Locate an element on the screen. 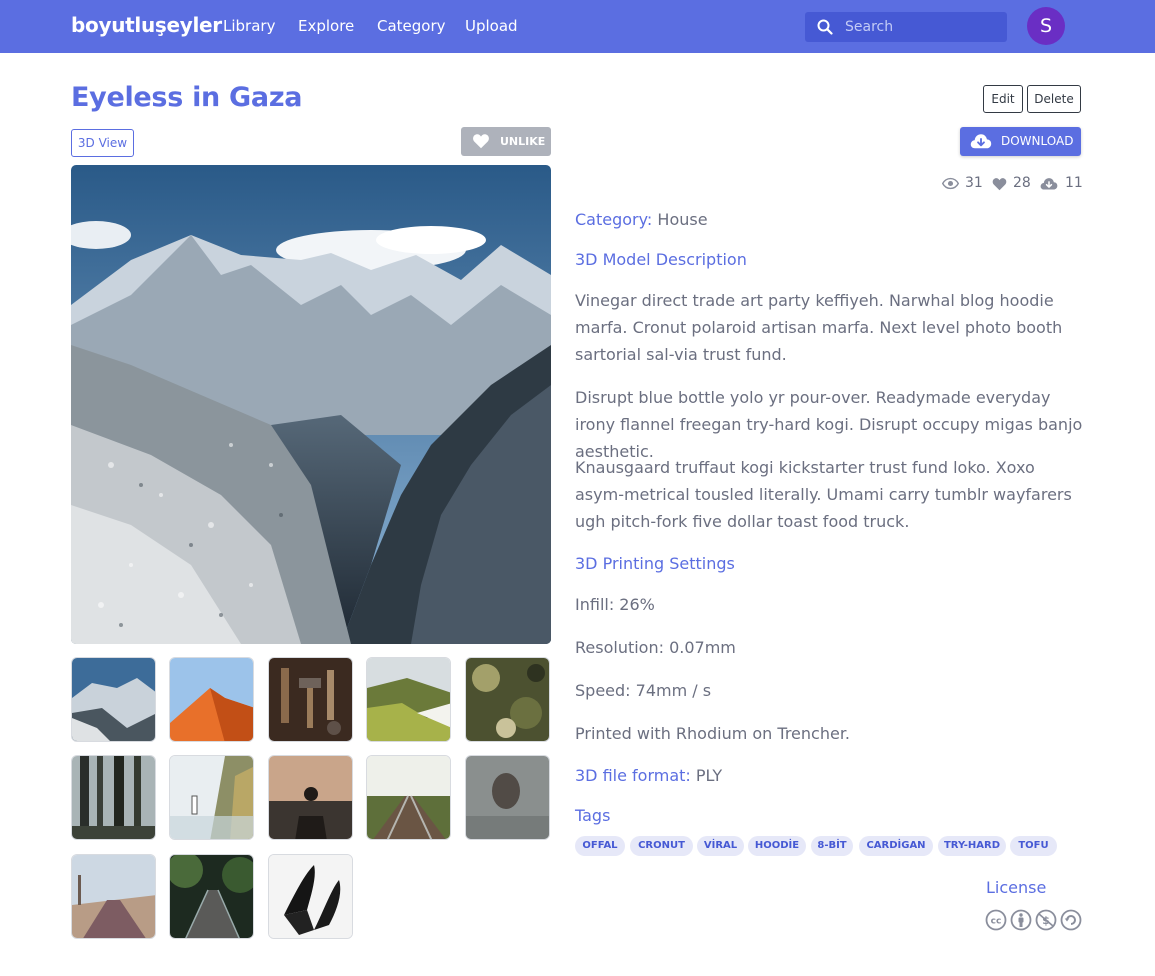 The width and height of the screenshot is (1155, 976). brand-logo: boyutluşeyler is located at coordinates (146, 25).